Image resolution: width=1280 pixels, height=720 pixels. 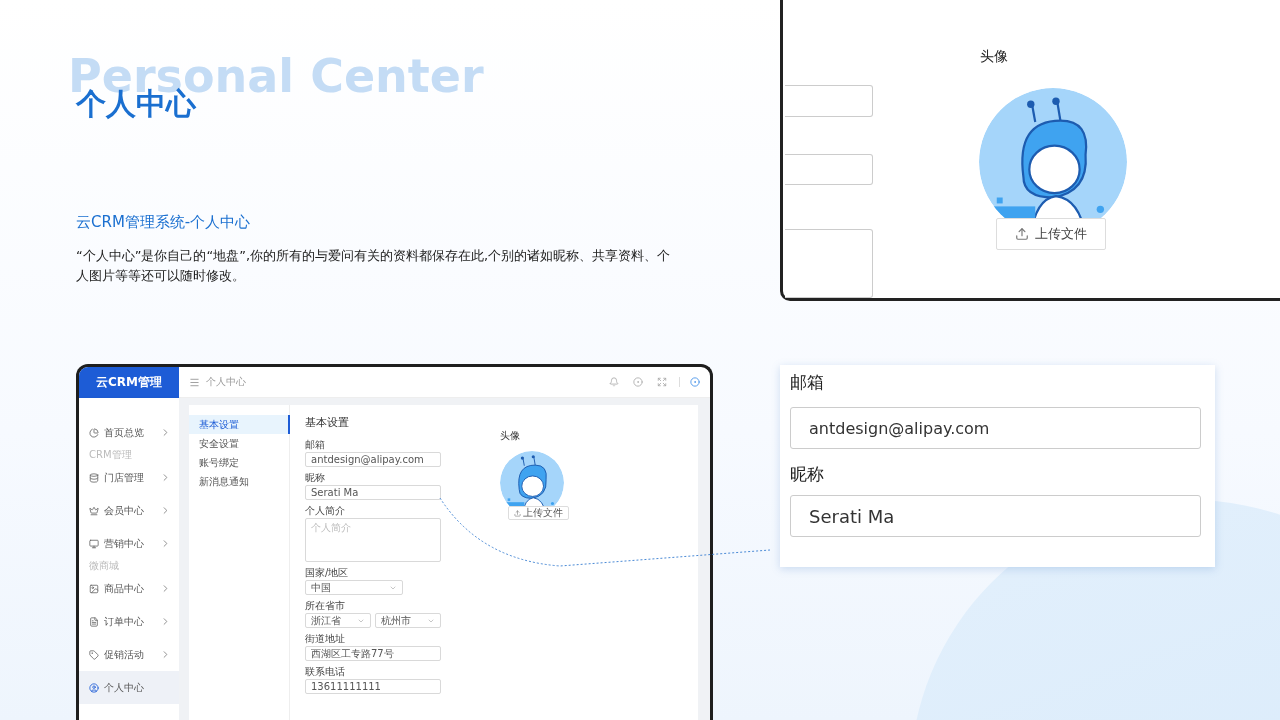 What do you see at coordinates (129, 432) in the screenshot?
I see `sidebar-item: 首页总览` at bounding box center [129, 432].